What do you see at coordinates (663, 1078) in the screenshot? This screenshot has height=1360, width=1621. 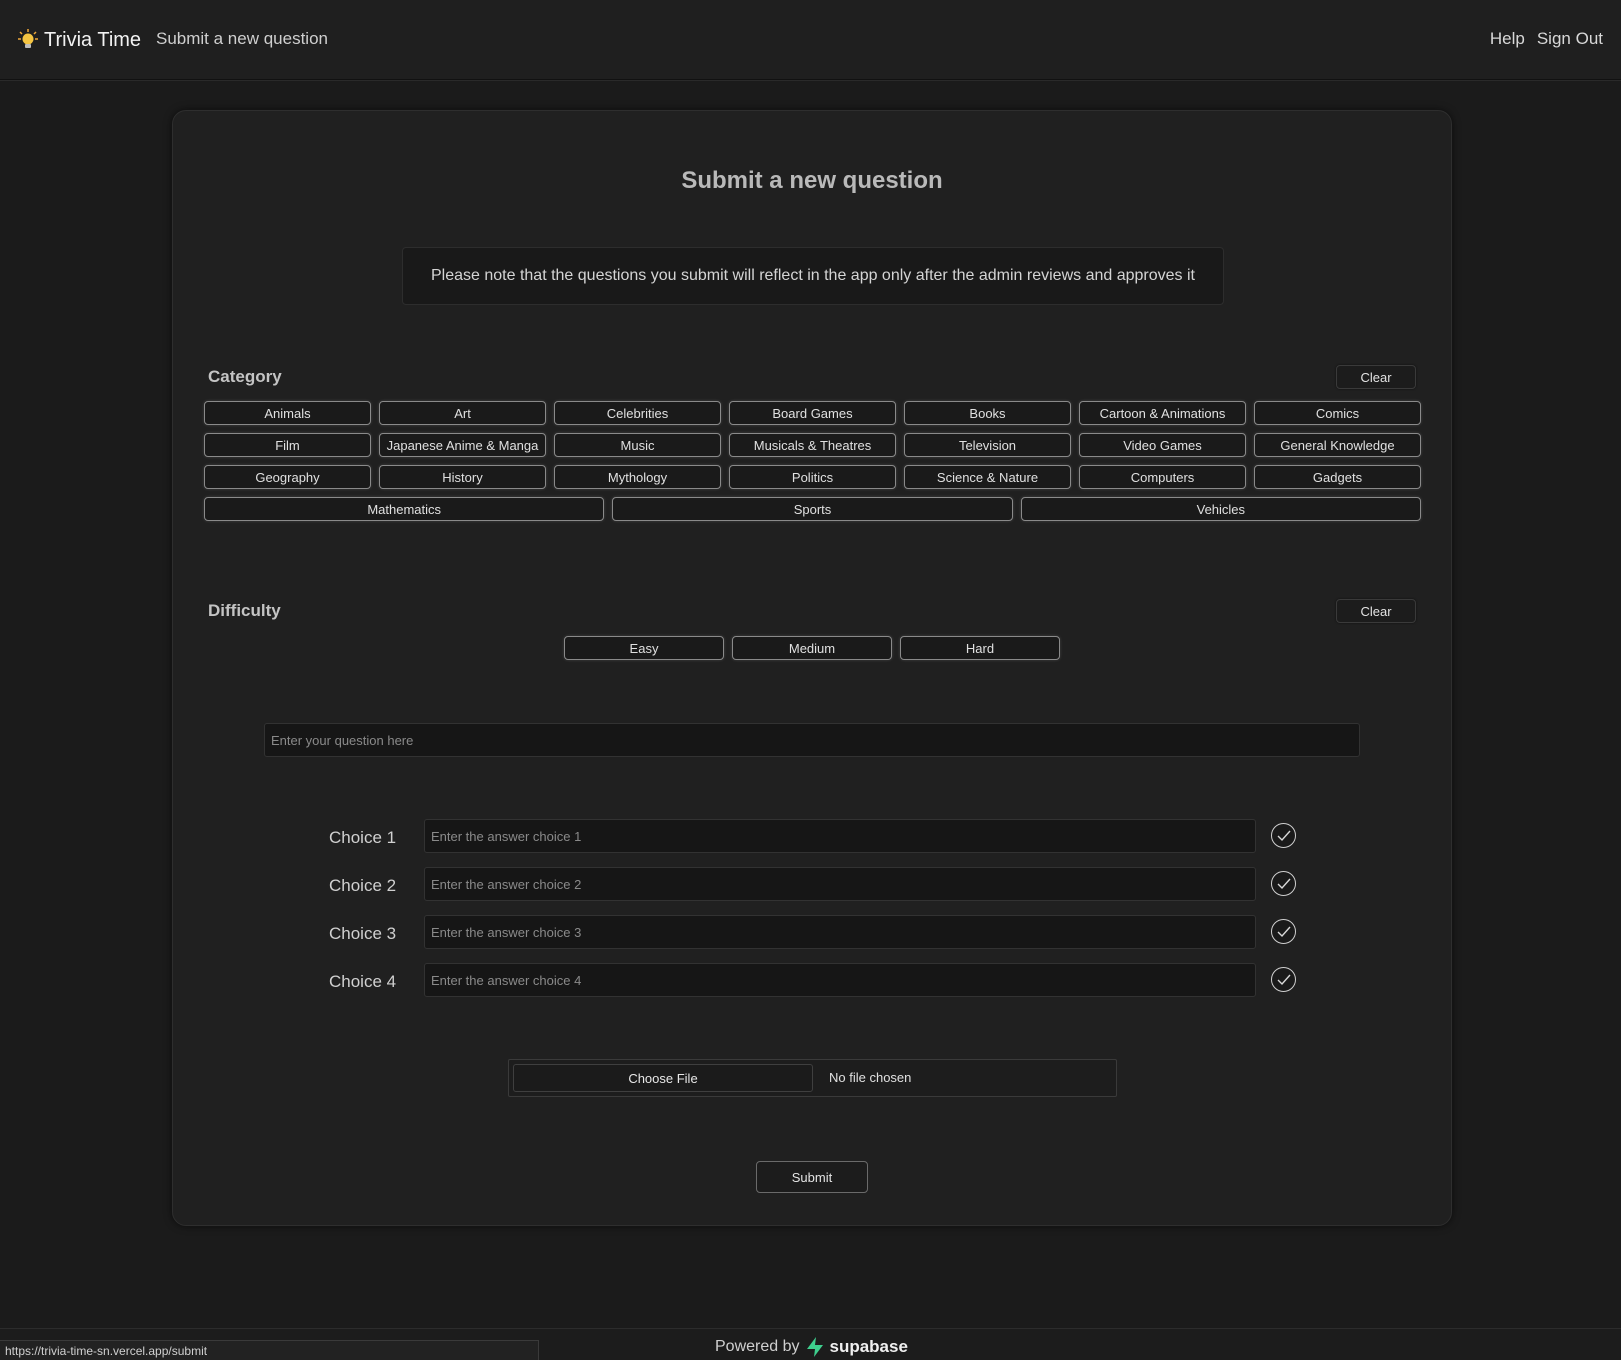 I see `choose-file-button: Choose File` at bounding box center [663, 1078].